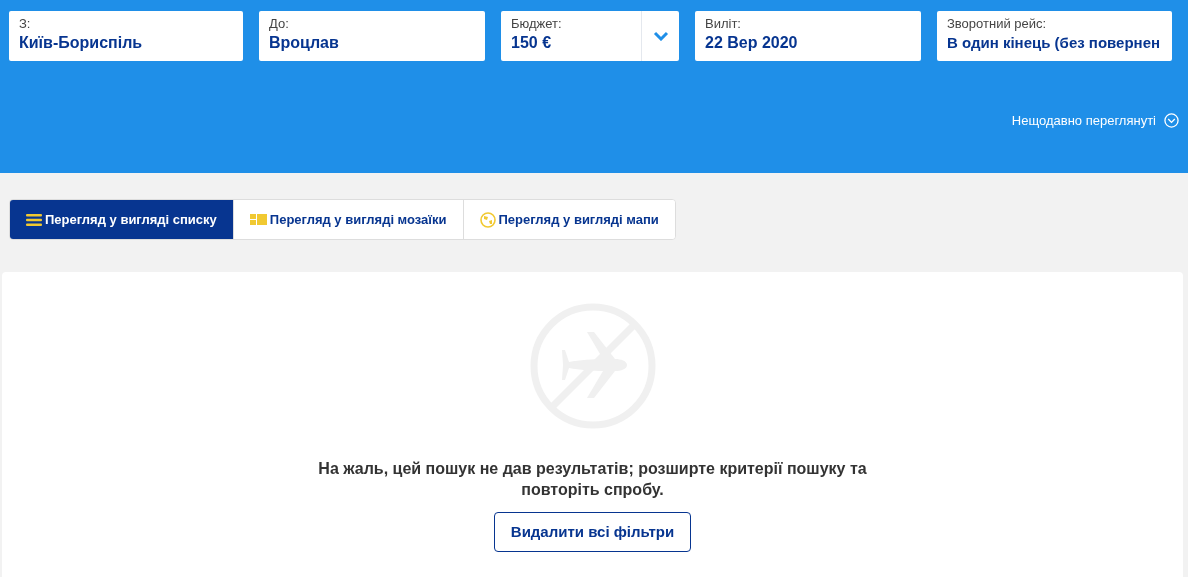  I want to click on search-field: Виліт: 22 Вер 2020, so click(808, 36).